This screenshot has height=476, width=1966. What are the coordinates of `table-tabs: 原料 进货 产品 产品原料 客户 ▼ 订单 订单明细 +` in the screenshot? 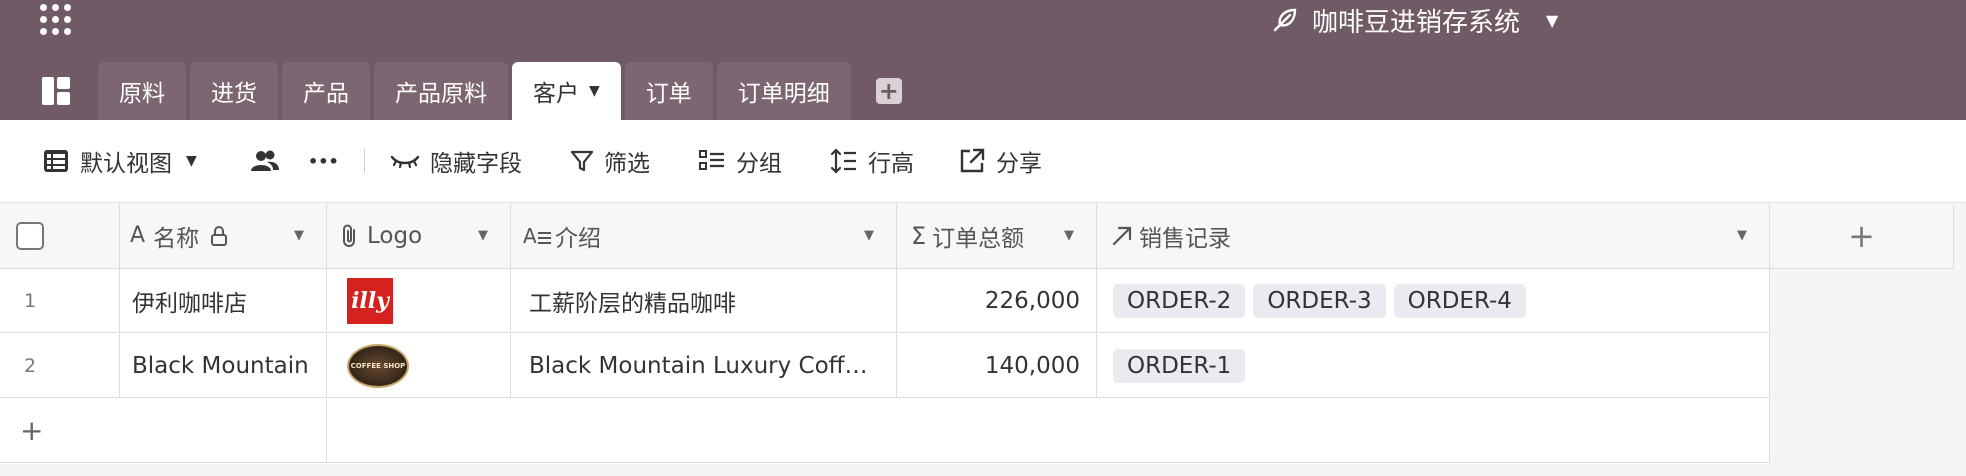 It's located at (452, 91).